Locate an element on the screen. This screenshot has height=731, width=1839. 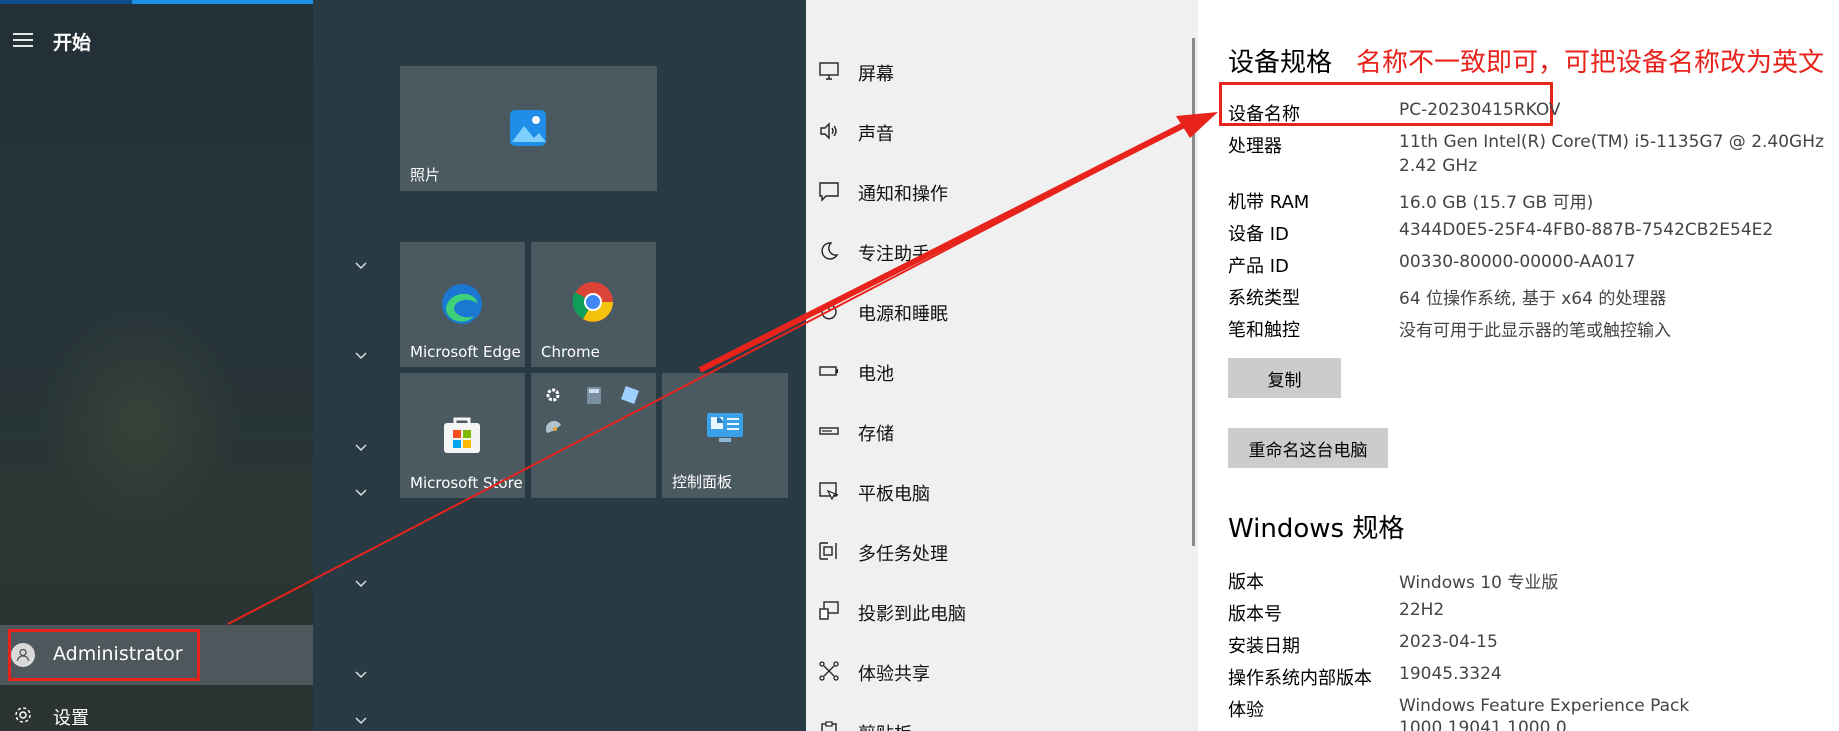
spec-value: 19045.3324 is located at coordinates (1450, 674).